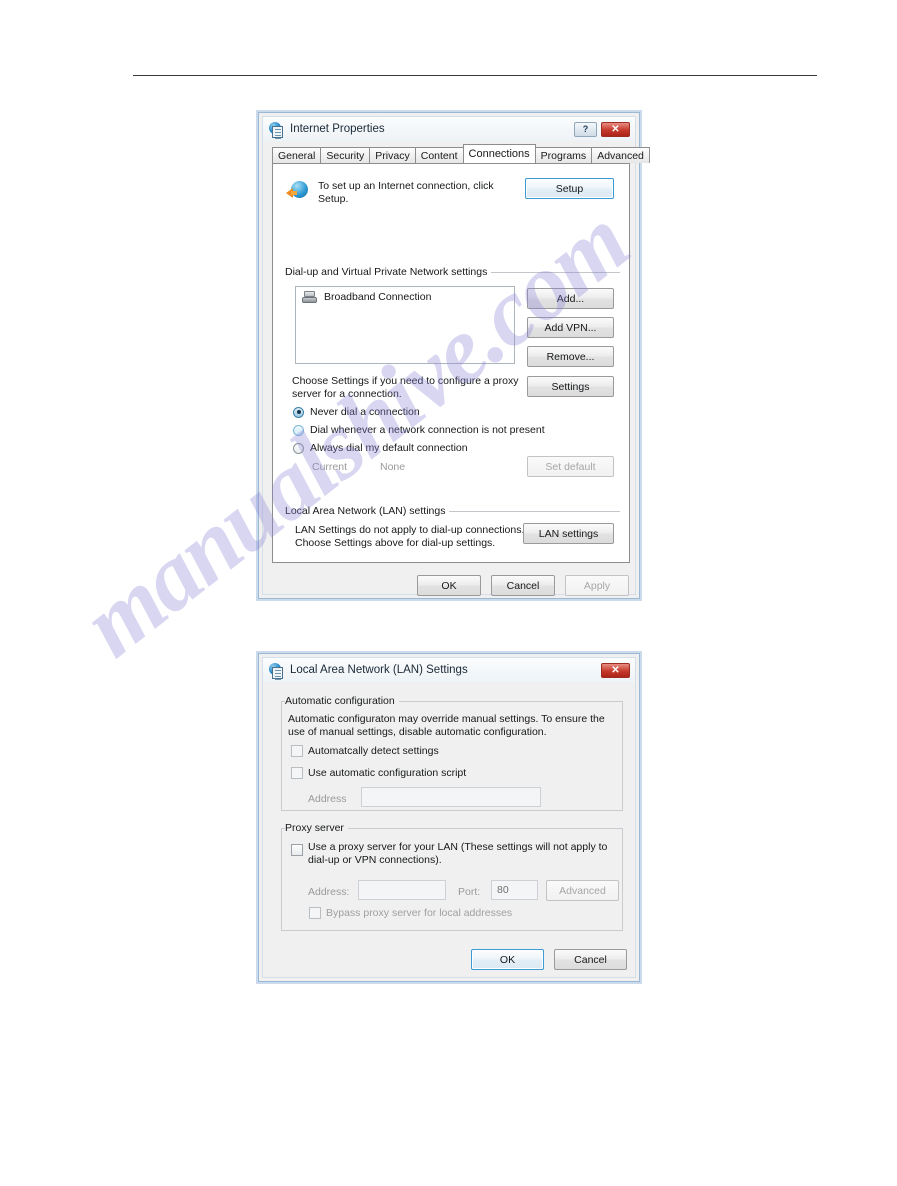  I want to click on set-default-button: Set default, so click(570, 466).